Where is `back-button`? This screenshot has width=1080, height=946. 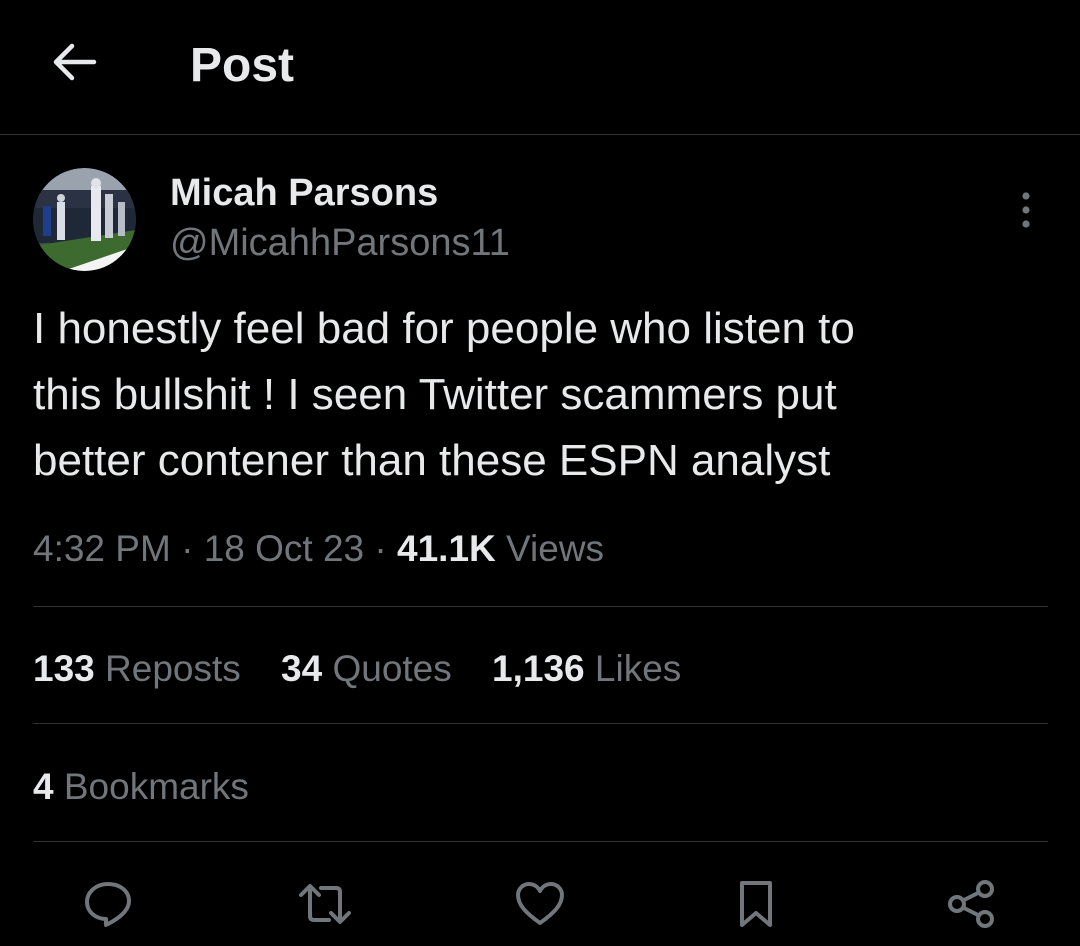 back-button is located at coordinates (74, 62).